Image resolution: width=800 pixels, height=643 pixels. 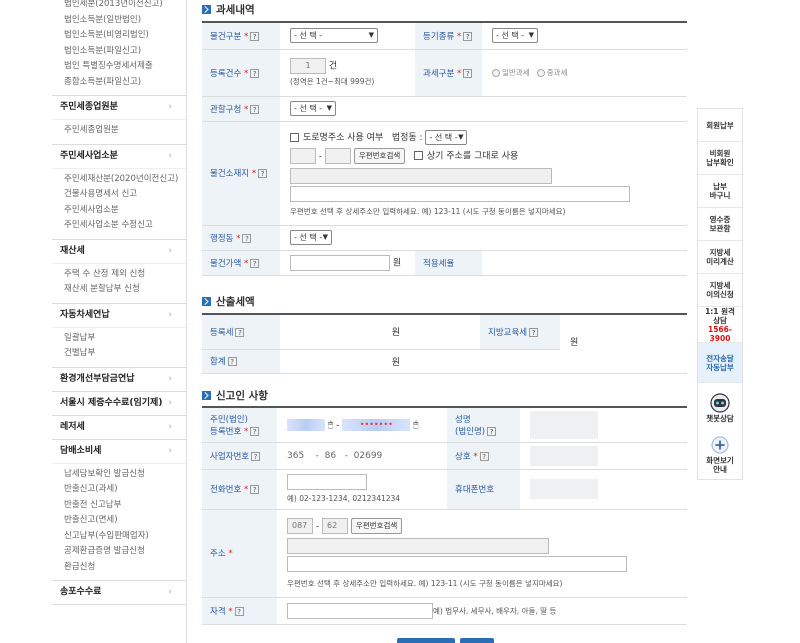 I want to click on sidebar-group-head: 재산세 ›, so click(x=119, y=251).